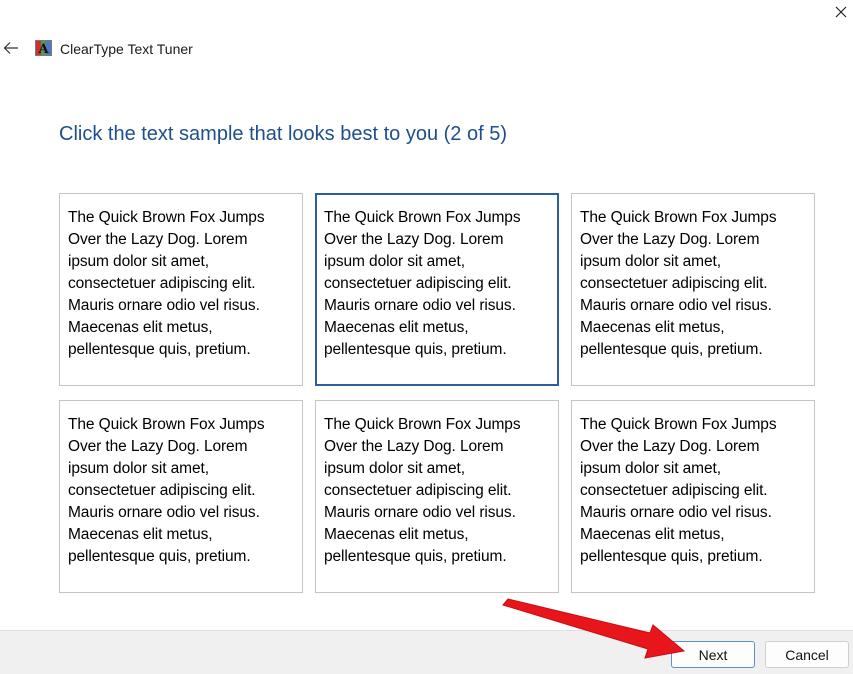 The width and height of the screenshot is (853, 674). I want to click on close-icon, so click(840, 12).